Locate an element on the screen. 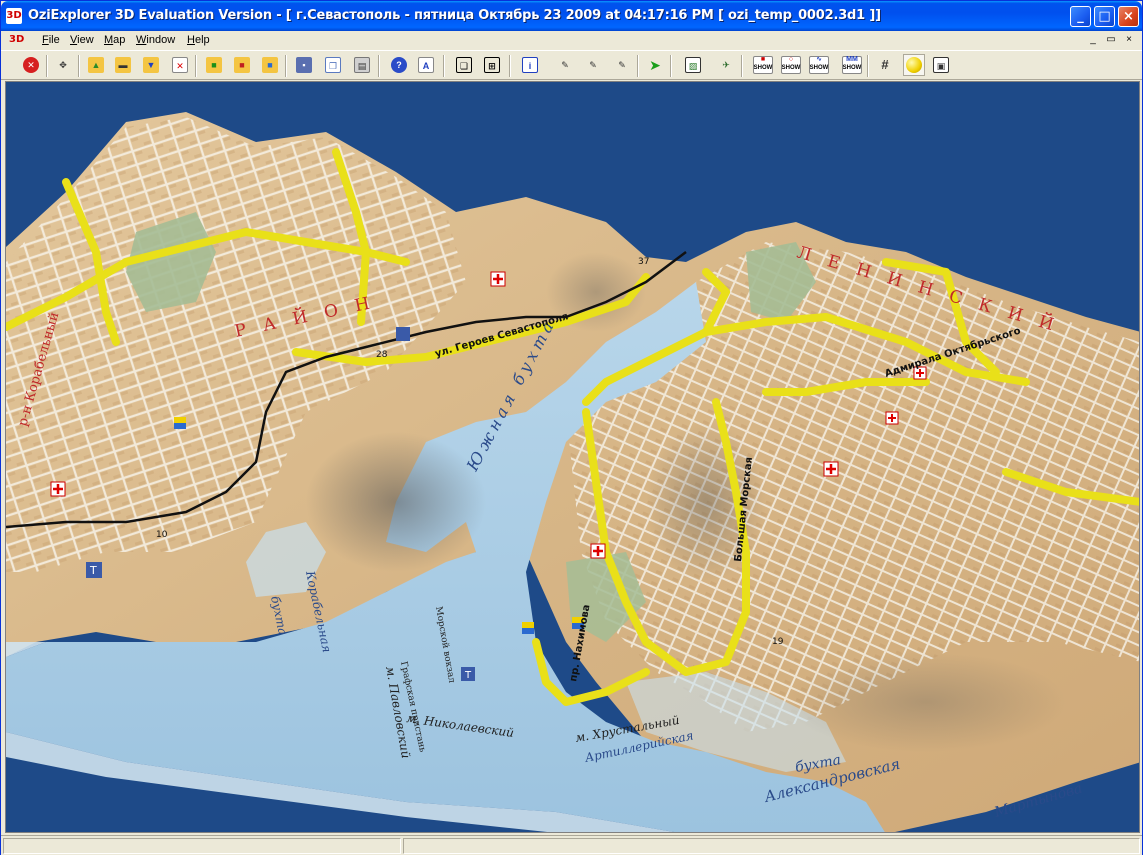 The image size is (1143, 855). tool-show-events: ○ SHOW is located at coordinates (791, 65).